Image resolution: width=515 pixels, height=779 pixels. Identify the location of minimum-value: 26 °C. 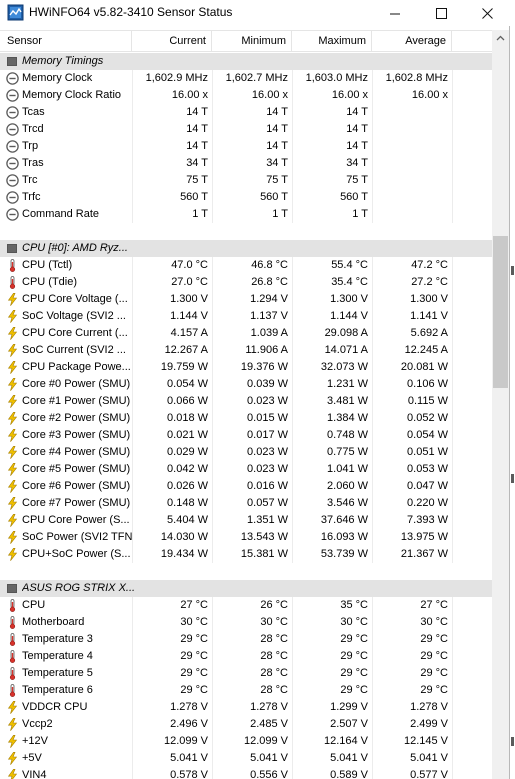
(274, 605).